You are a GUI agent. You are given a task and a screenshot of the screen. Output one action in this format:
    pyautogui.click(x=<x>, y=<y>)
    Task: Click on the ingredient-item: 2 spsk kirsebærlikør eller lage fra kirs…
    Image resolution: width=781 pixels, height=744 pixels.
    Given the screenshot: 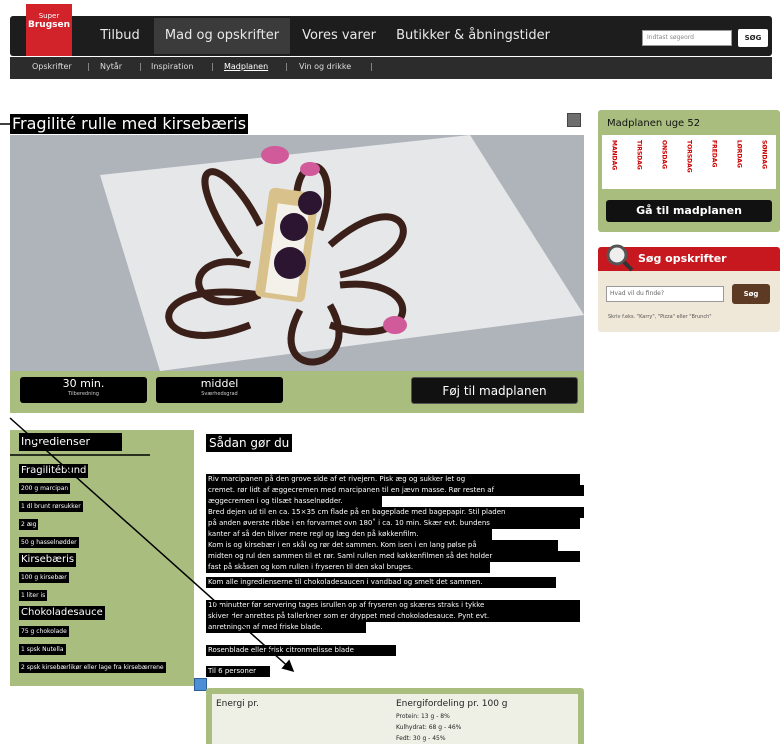 What is the action you would take?
    pyautogui.click(x=92, y=667)
    